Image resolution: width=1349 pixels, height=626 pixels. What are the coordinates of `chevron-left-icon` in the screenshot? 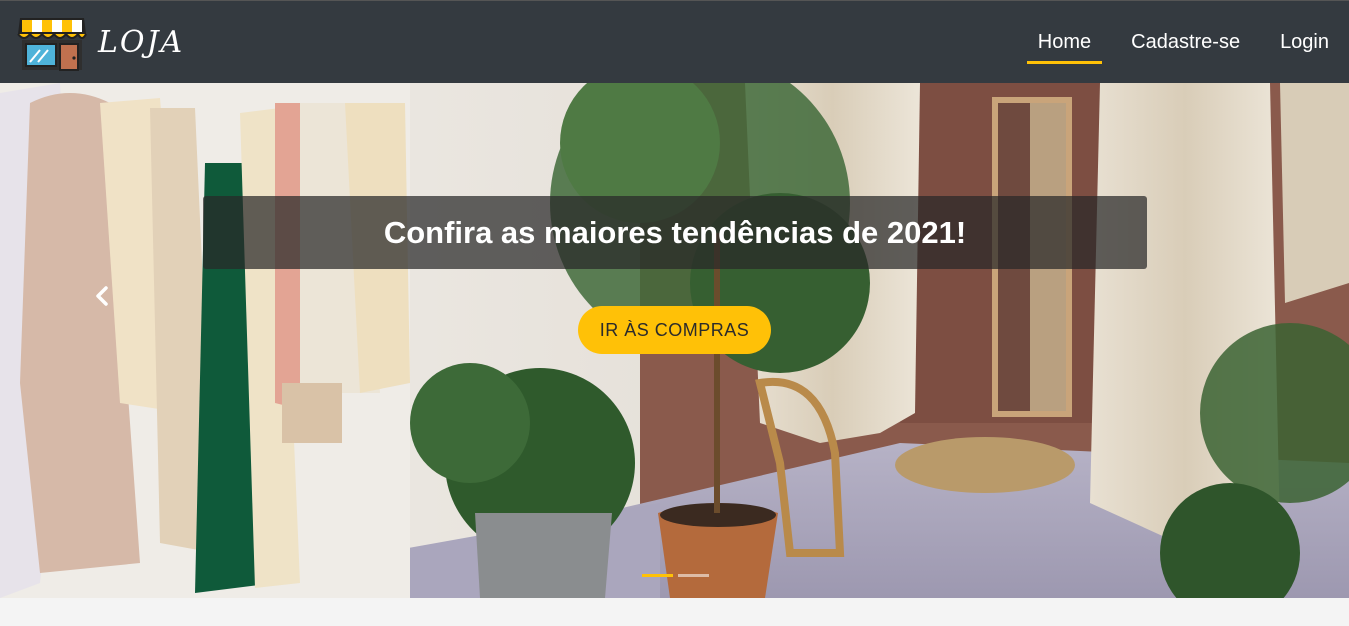 It's located at (102, 296).